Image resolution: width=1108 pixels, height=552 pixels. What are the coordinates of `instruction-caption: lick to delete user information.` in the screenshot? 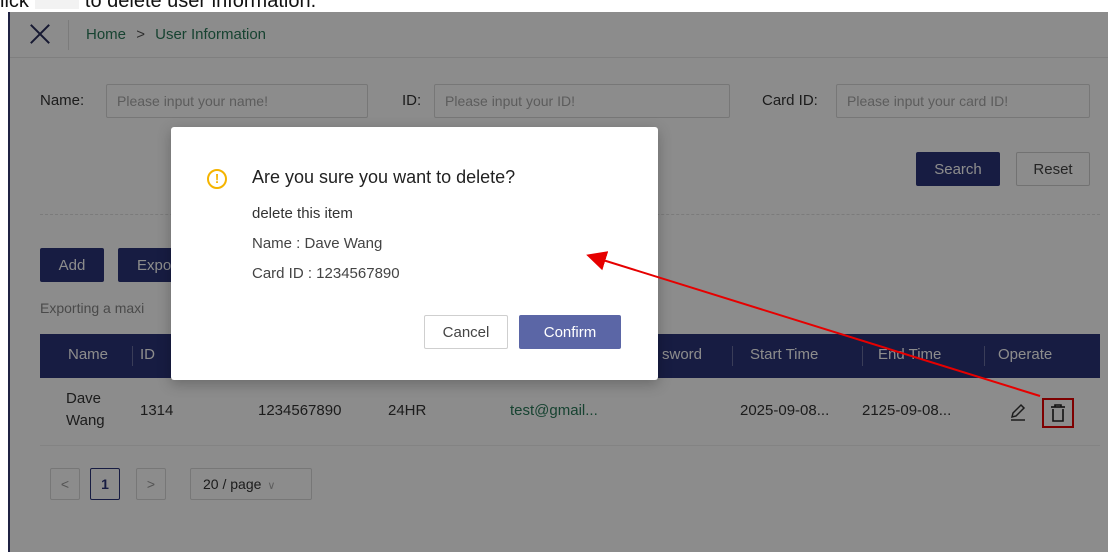 It's located at (158, 6).